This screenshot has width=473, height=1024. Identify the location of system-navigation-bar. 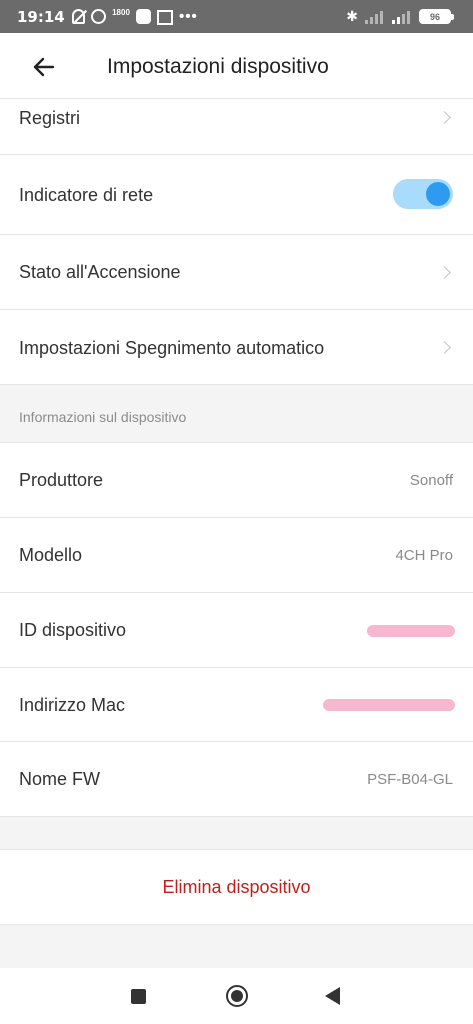
(236, 996).